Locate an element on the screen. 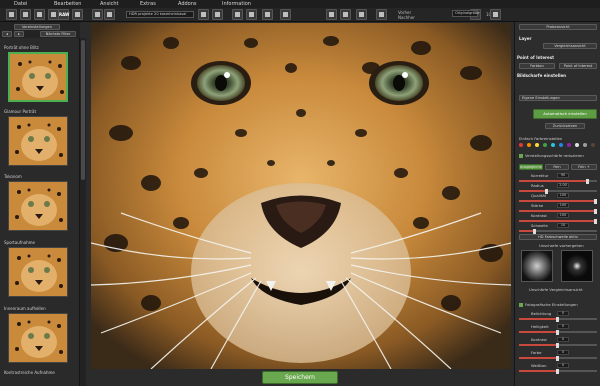 Image resolution: width=600 pixels, height=386 pixels. zoom-select: Originalgröße is located at coordinates (465, 13).